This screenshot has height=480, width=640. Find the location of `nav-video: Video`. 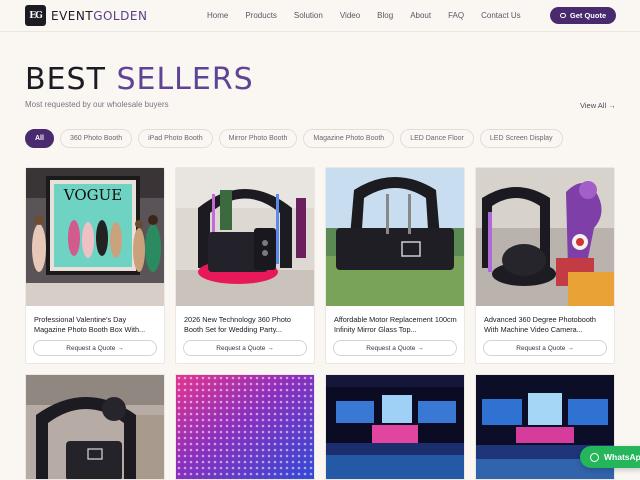

nav-video: Video is located at coordinates (350, 15).